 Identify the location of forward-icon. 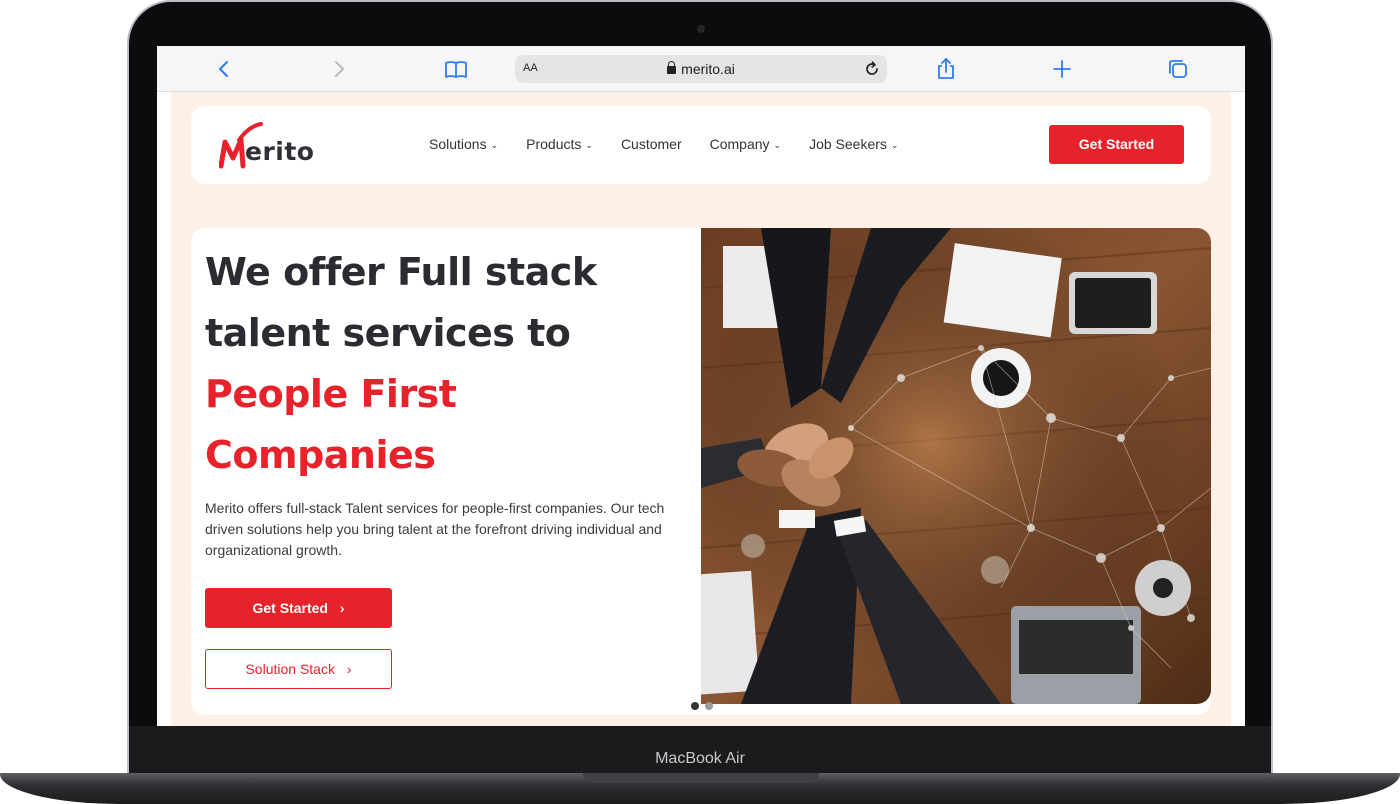
(339, 69).